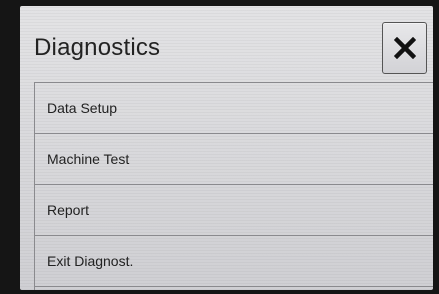 The image size is (439, 294). I want to click on close-button, so click(404, 48).